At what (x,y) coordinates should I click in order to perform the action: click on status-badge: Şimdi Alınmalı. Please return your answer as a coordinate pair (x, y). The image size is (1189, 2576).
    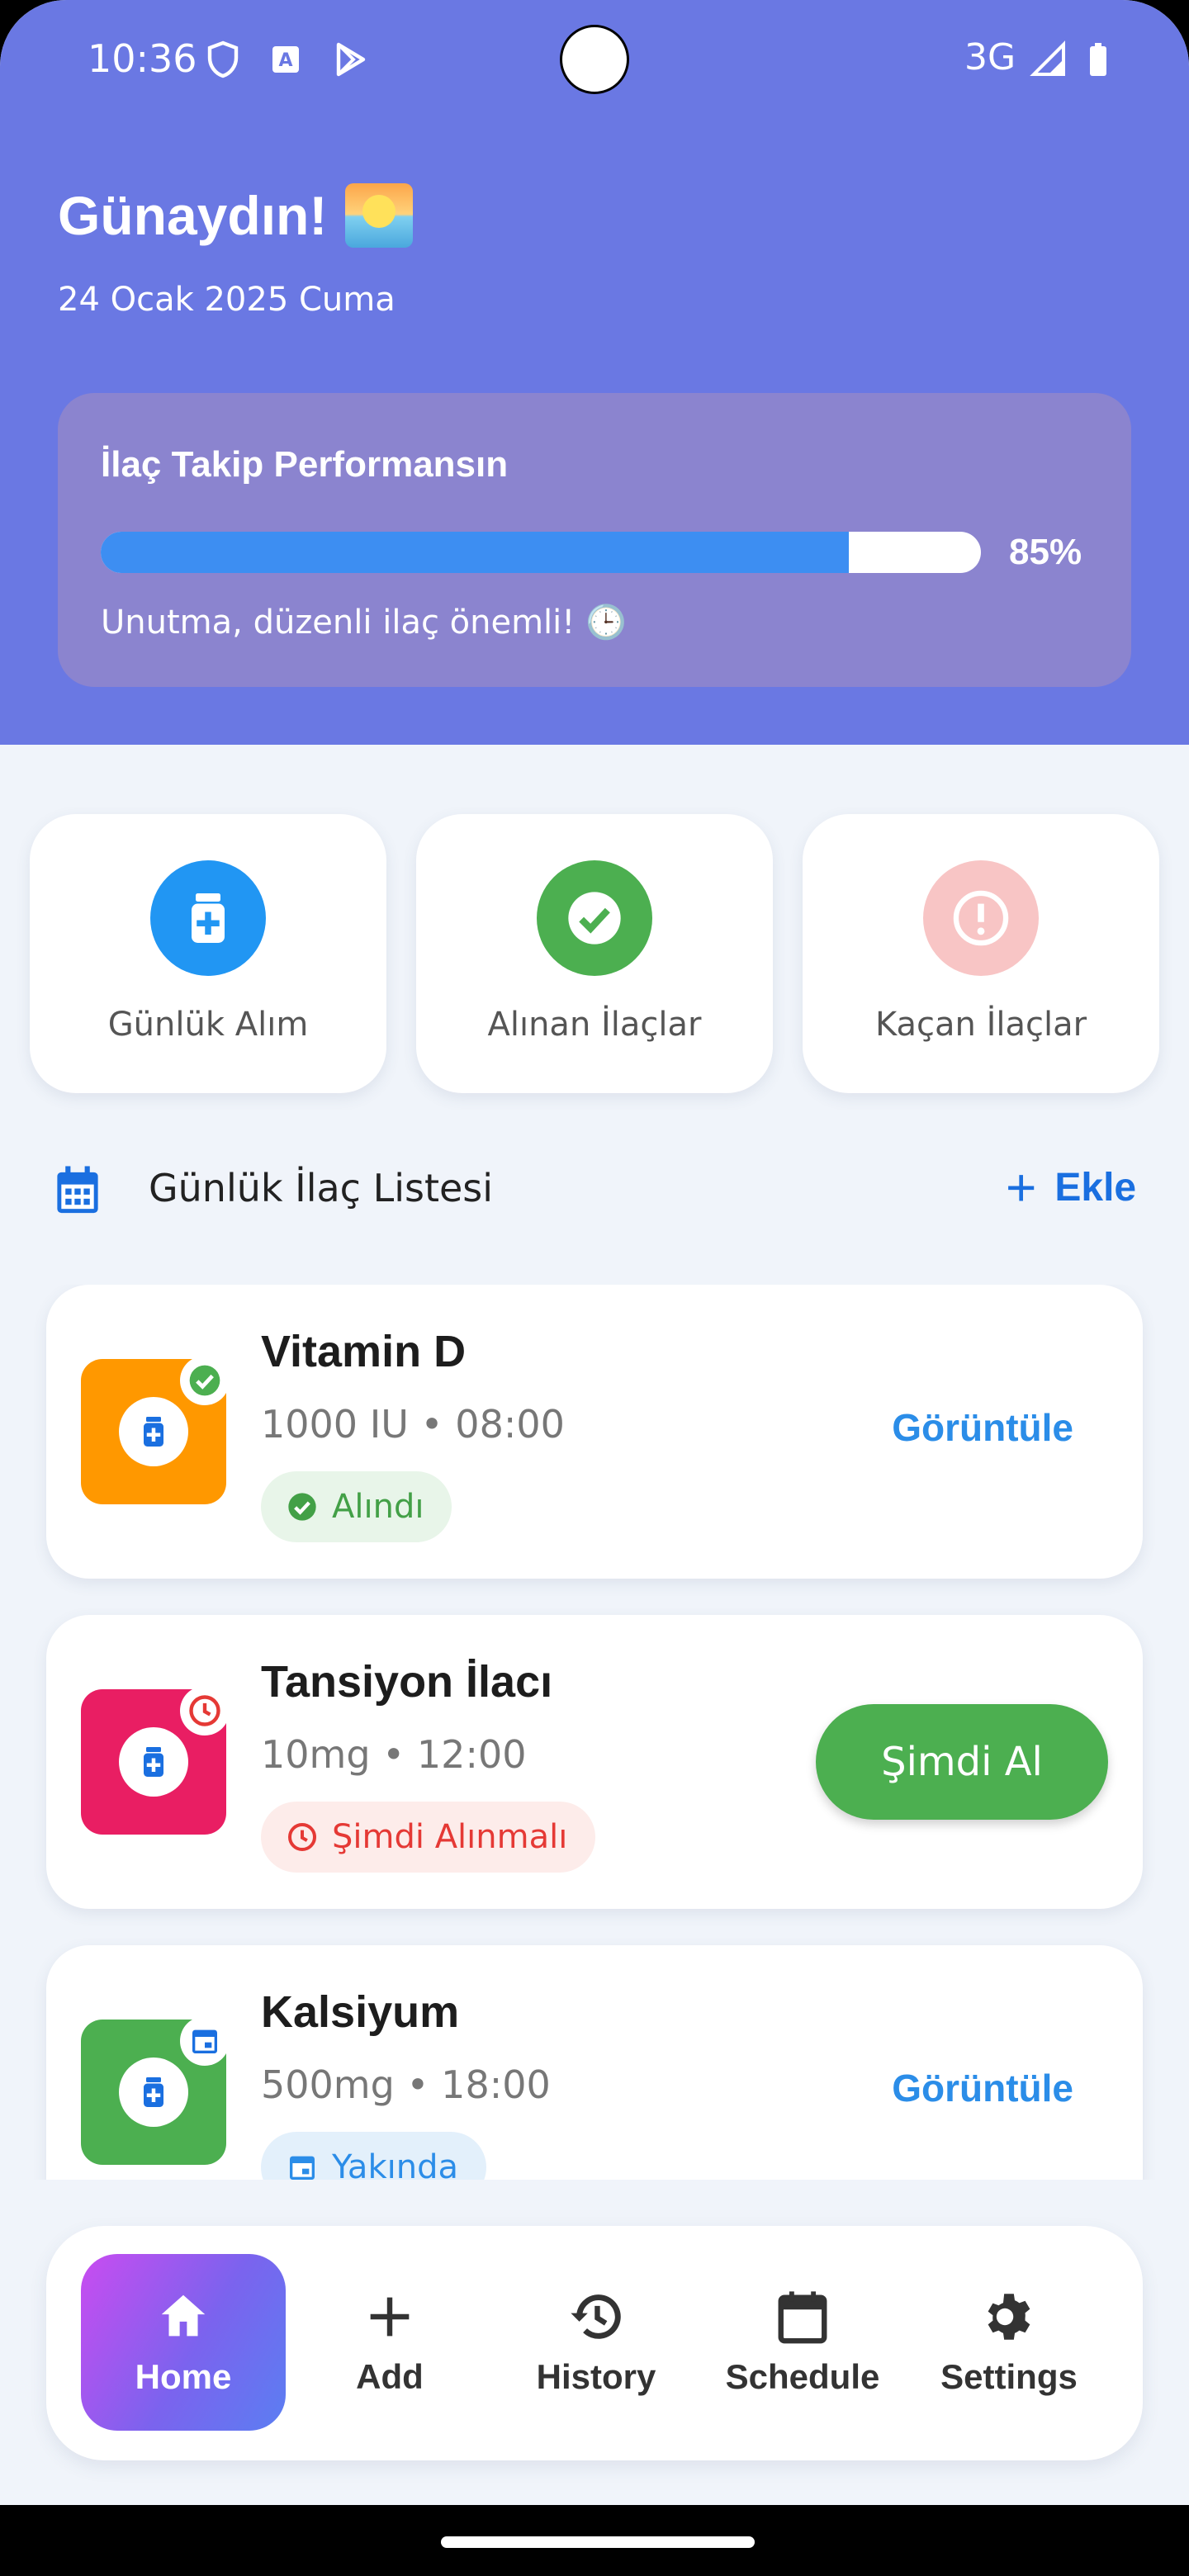
    Looking at the image, I should click on (428, 1837).